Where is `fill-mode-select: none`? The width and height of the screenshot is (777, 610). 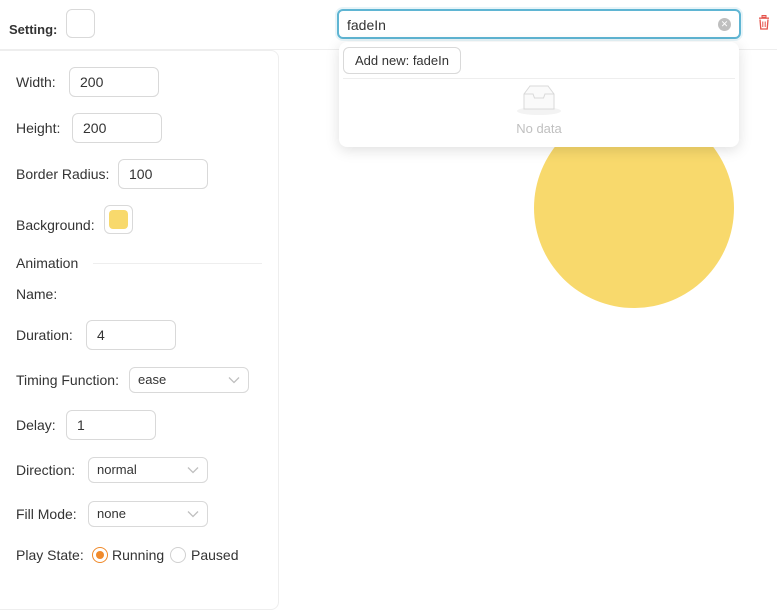 fill-mode-select: none is located at coordinates (148, 514).